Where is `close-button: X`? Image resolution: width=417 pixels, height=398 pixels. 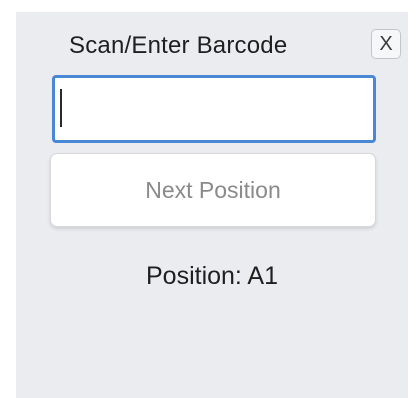 close-button: X is located at coordinates (386, 44).